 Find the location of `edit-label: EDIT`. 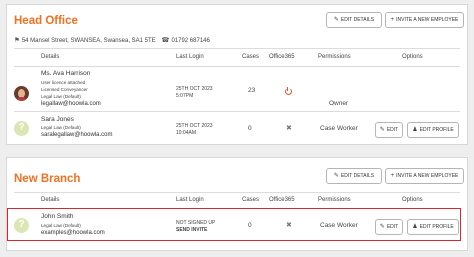

edit-label: EDIT is located at coordinates (392, 130).